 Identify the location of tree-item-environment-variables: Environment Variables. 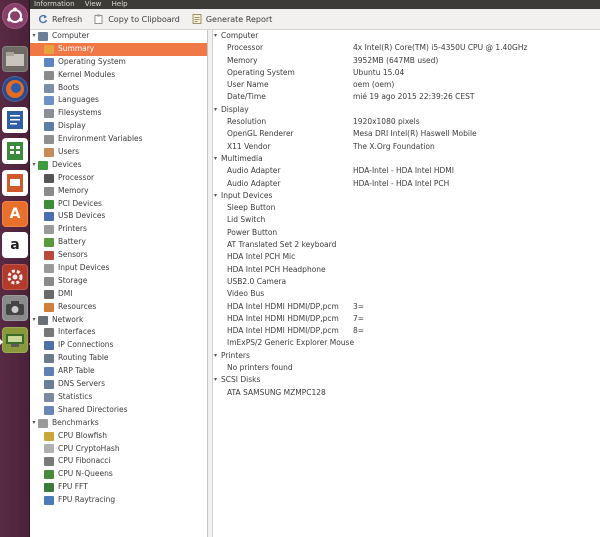
(118, 139).